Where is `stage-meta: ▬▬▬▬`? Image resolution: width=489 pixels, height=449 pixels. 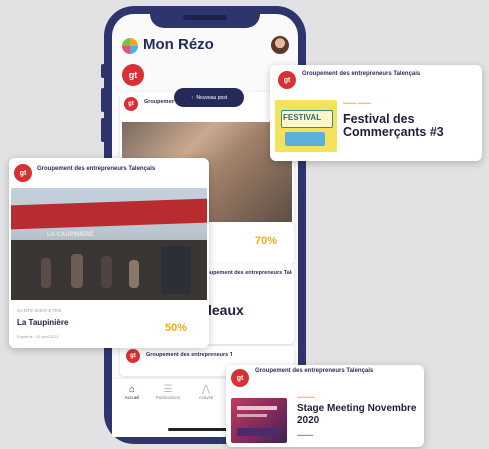
stage-meta: ▬▬▬▬ is located at coordinates (305, 434).